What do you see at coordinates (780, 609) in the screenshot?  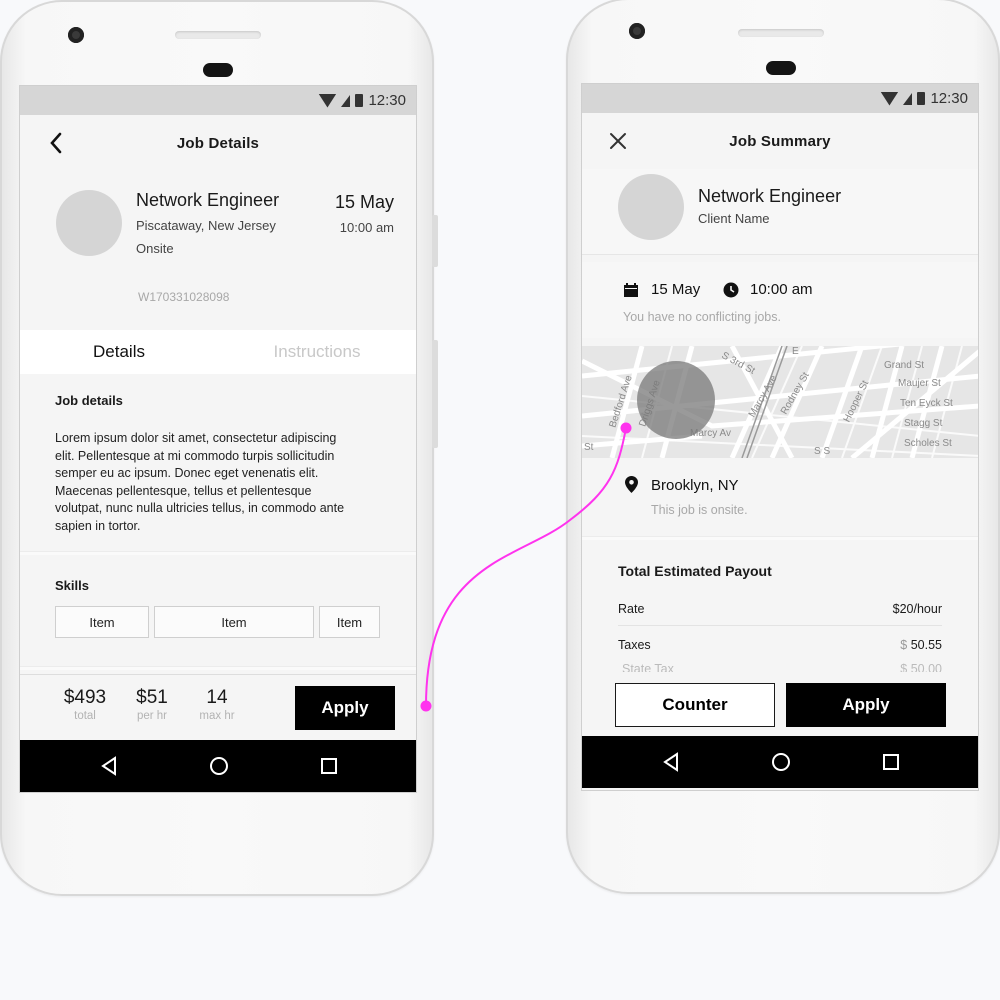 I see `rate-row: Rate $20/hour` at bounding box center [780, 609].